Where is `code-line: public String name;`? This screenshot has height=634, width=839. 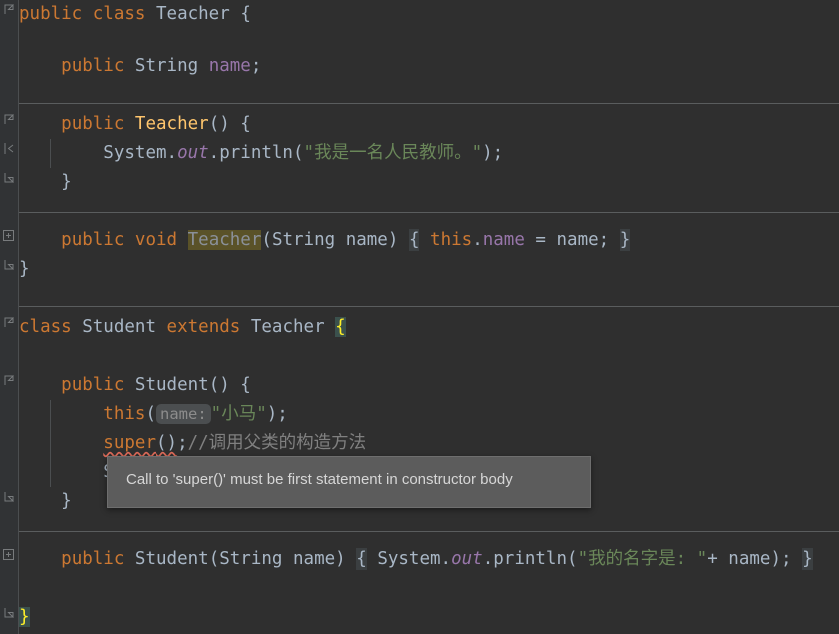
code-line: public String name; is located at coordinates (140, 66).